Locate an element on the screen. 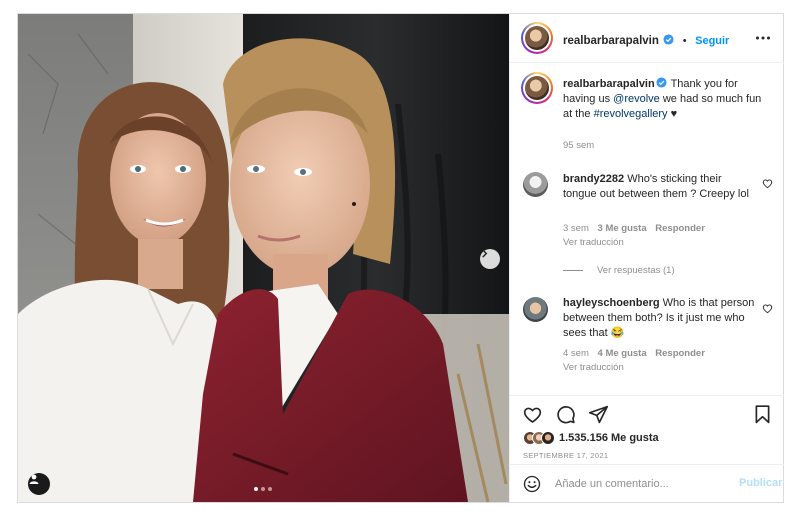  add-comment-bar: Publicar is located at coordinates (647, 483).